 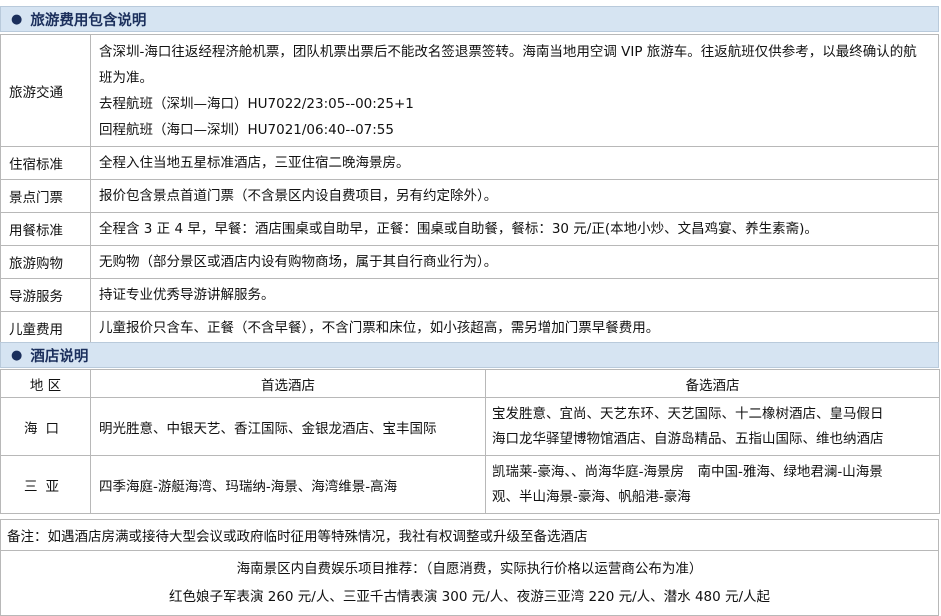 What do you see at coordinates (514, 295) in the screenshot?
I see `row-content: 持证专业优秀导游讲解服务。` at bounding box center [514, 295].